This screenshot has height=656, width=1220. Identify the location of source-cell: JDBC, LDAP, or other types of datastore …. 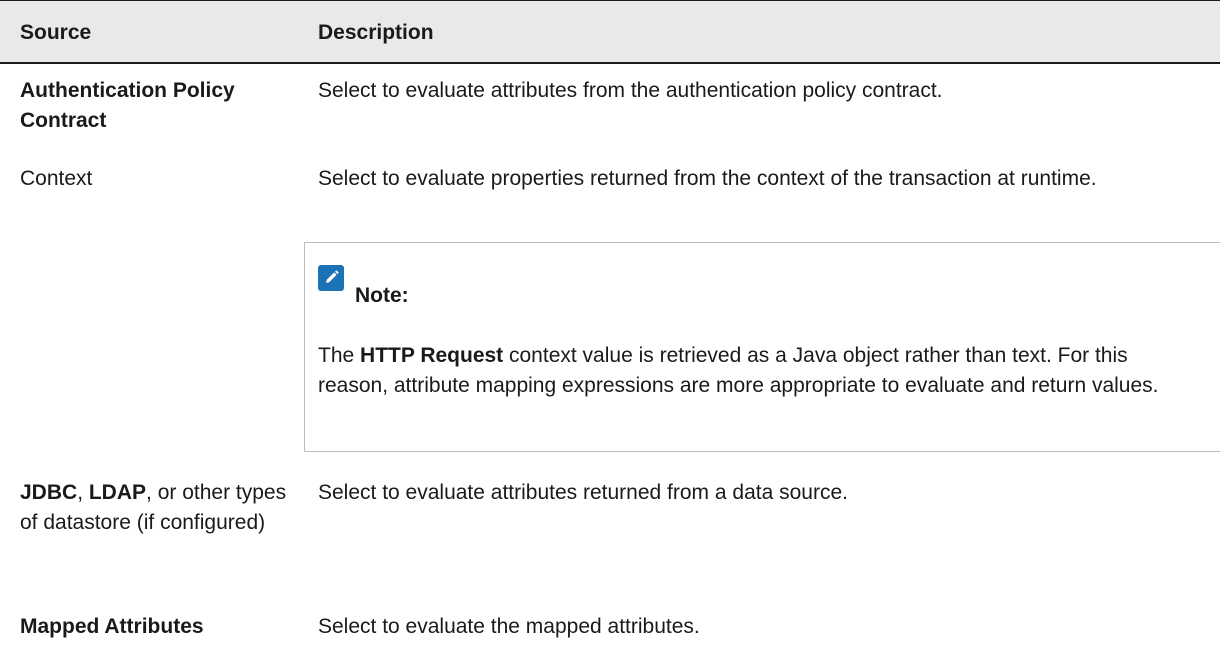
(162, 508).